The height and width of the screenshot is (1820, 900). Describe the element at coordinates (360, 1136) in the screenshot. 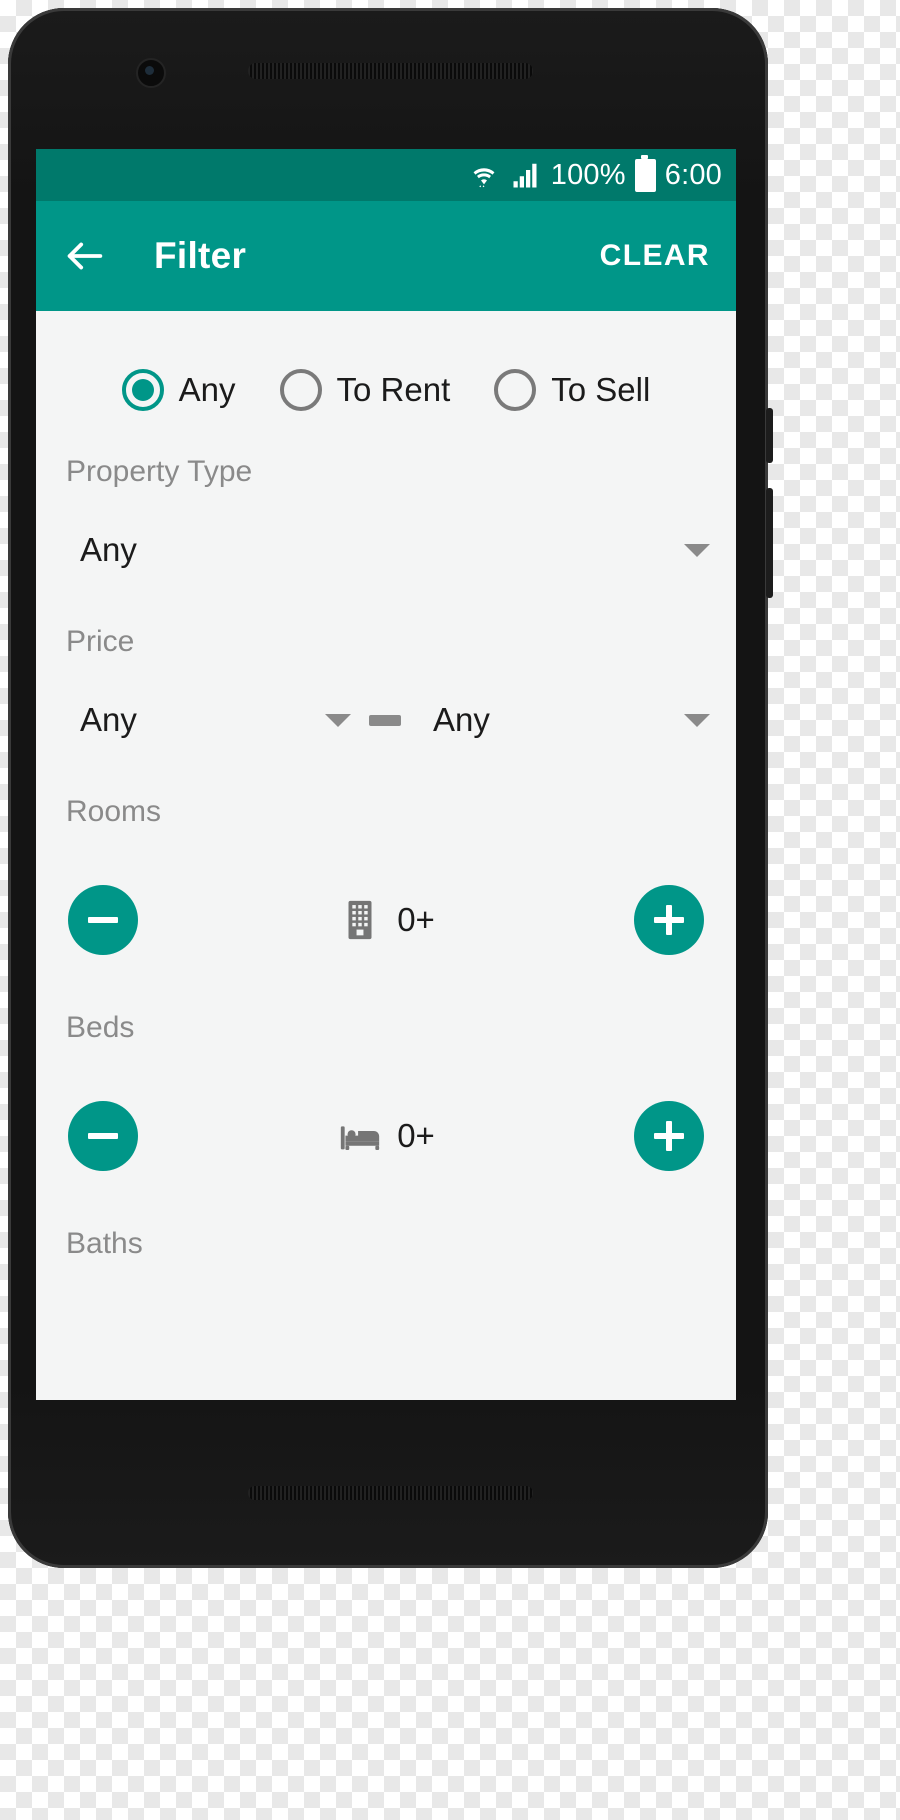

I see `bed-icon` at that location.